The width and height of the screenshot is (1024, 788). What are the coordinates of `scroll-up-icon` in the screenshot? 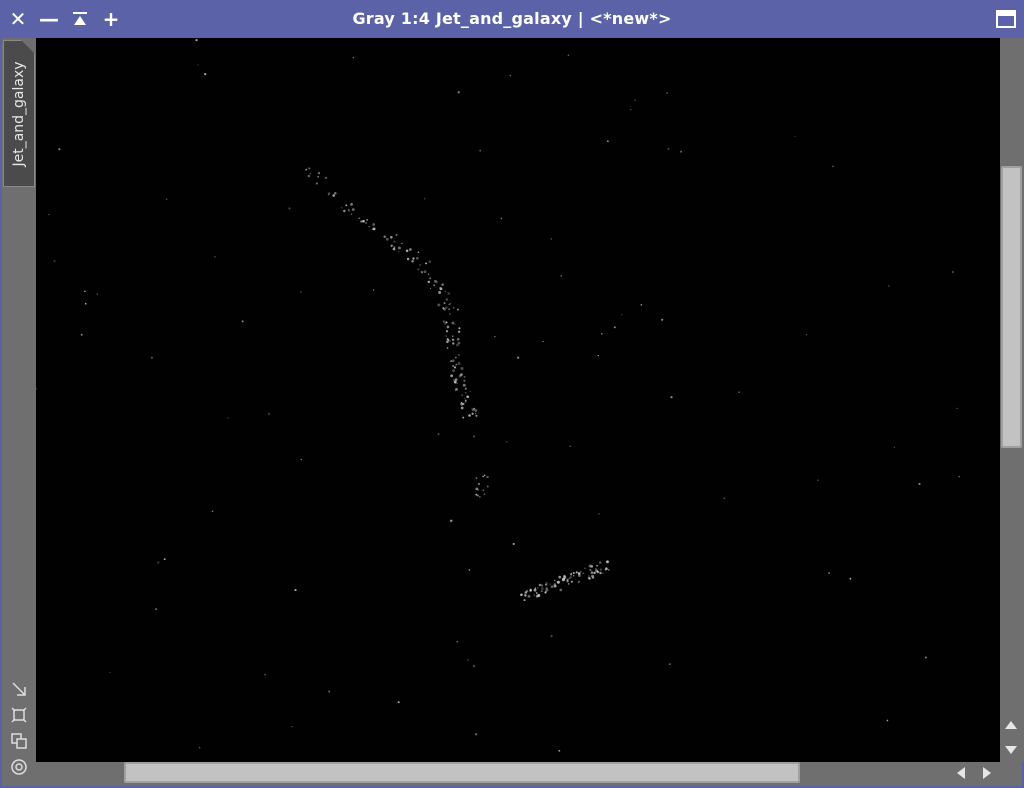 It's located at (1011, 725).